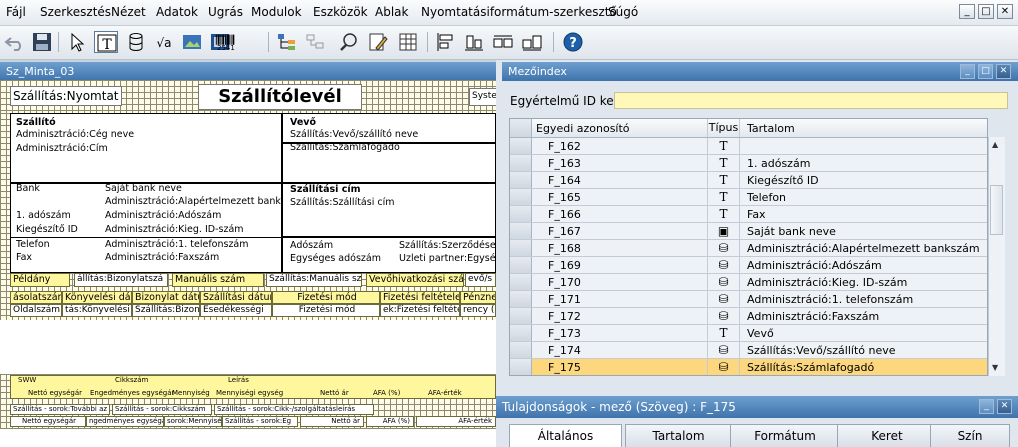 This screenshot has height=447, width=1018. I want to click on app-maximize-button: □, so click(986, 11).